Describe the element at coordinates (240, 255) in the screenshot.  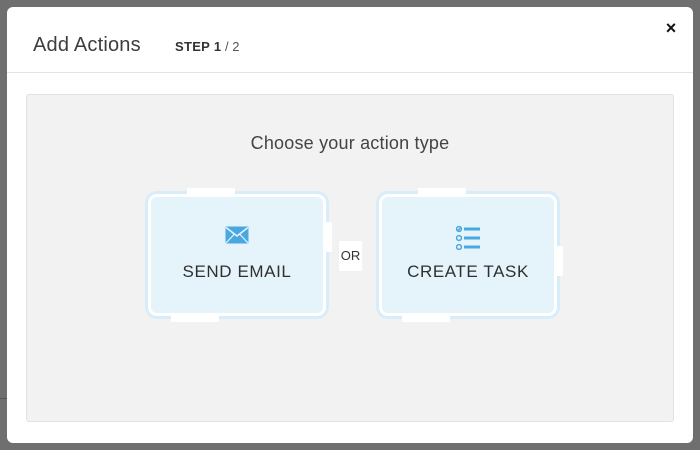
I see `send-email-option: SEND EMAIL` at that location.